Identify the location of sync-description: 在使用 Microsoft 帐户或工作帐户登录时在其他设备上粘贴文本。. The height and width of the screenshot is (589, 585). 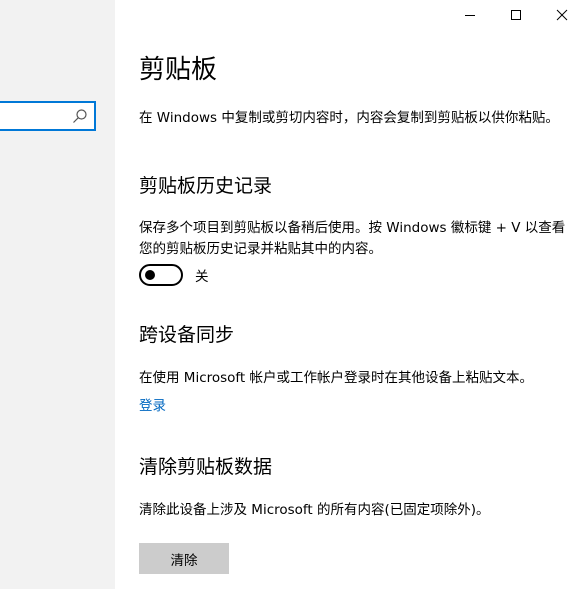
(336, 378).